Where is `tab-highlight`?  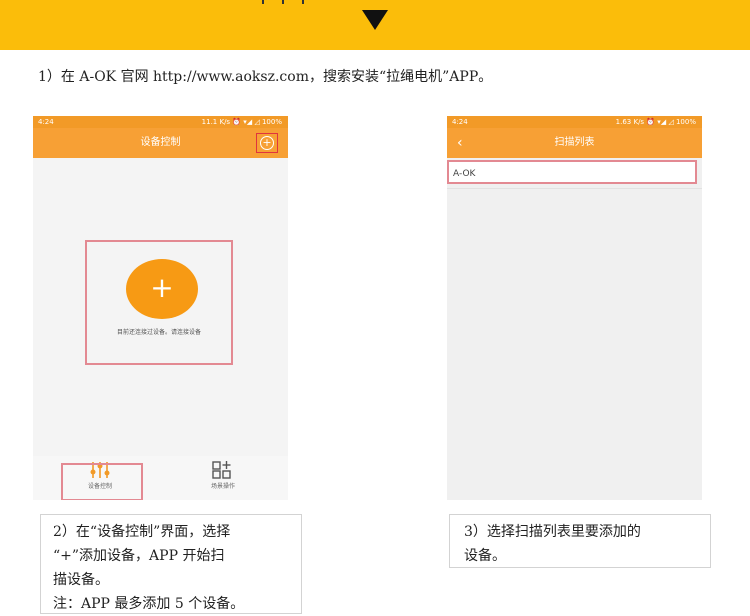
tab-highlight is located at coordinates (102, 481).